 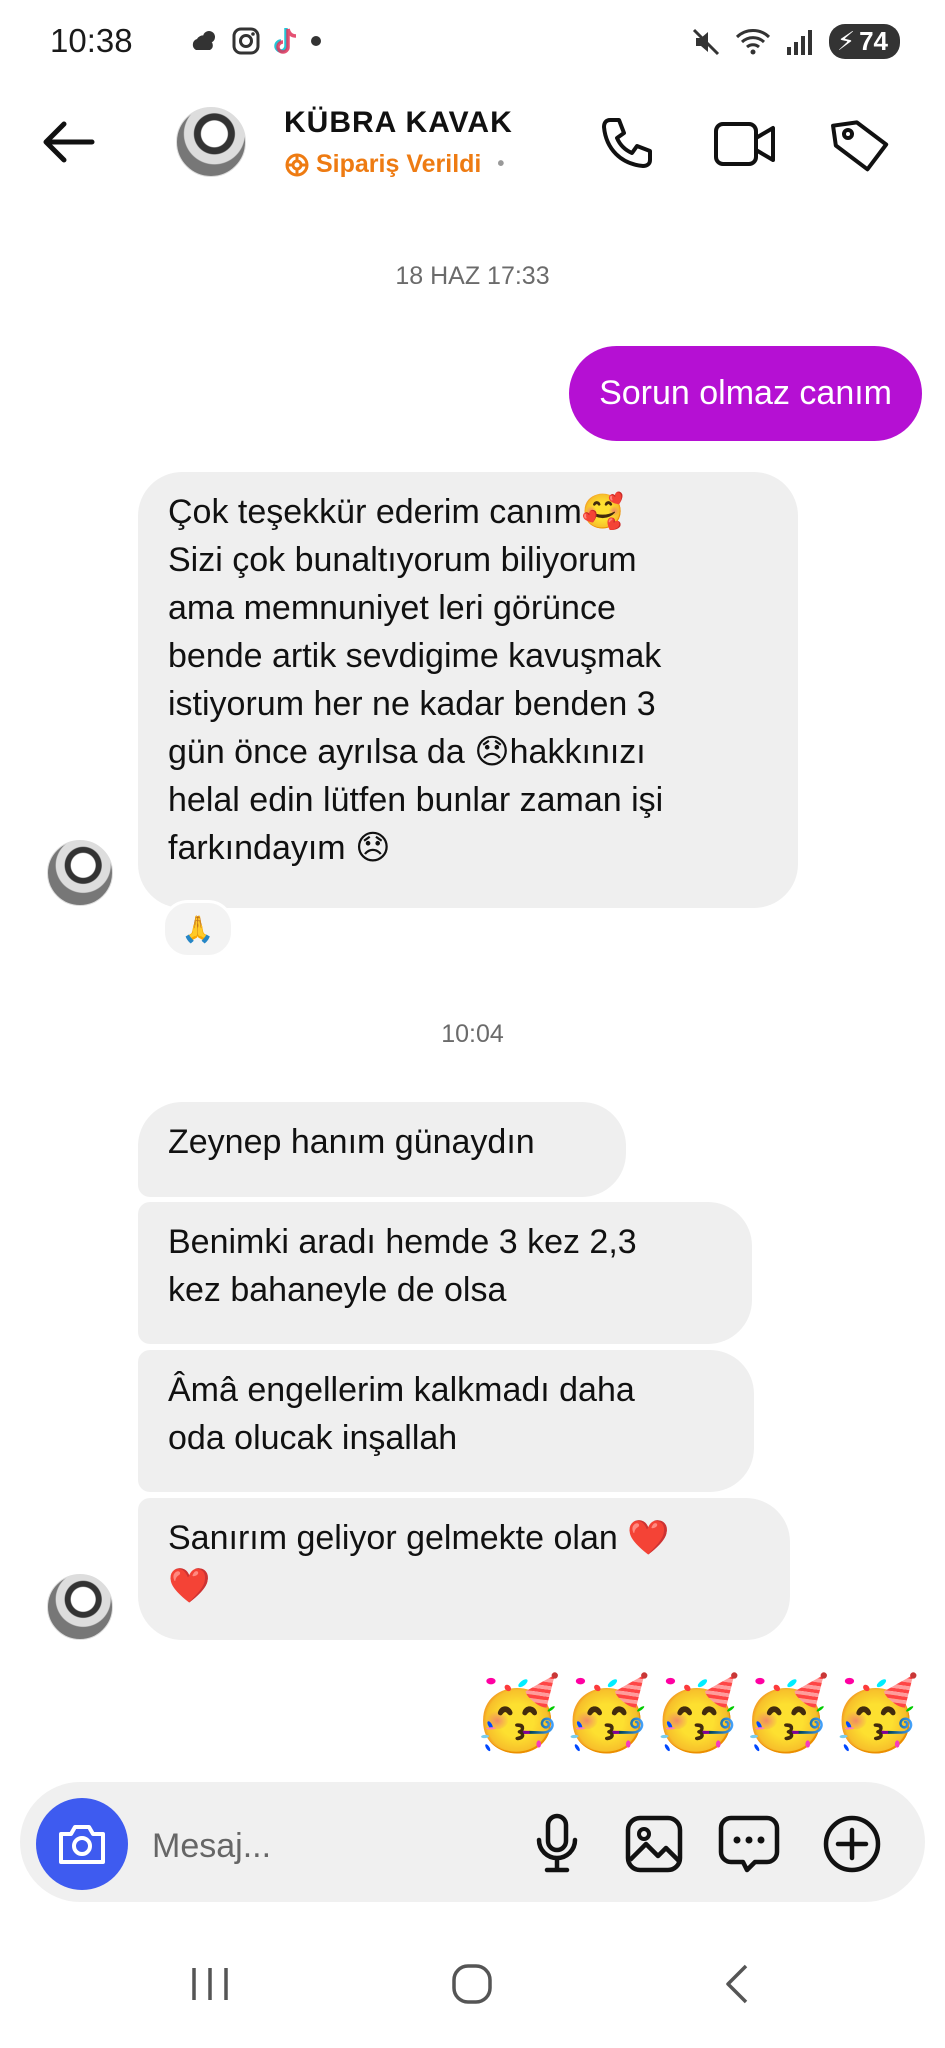 What do you see at coordinates (745, 144) in the screenshot?
I see `video-icon` at bounding box center [745, 144].